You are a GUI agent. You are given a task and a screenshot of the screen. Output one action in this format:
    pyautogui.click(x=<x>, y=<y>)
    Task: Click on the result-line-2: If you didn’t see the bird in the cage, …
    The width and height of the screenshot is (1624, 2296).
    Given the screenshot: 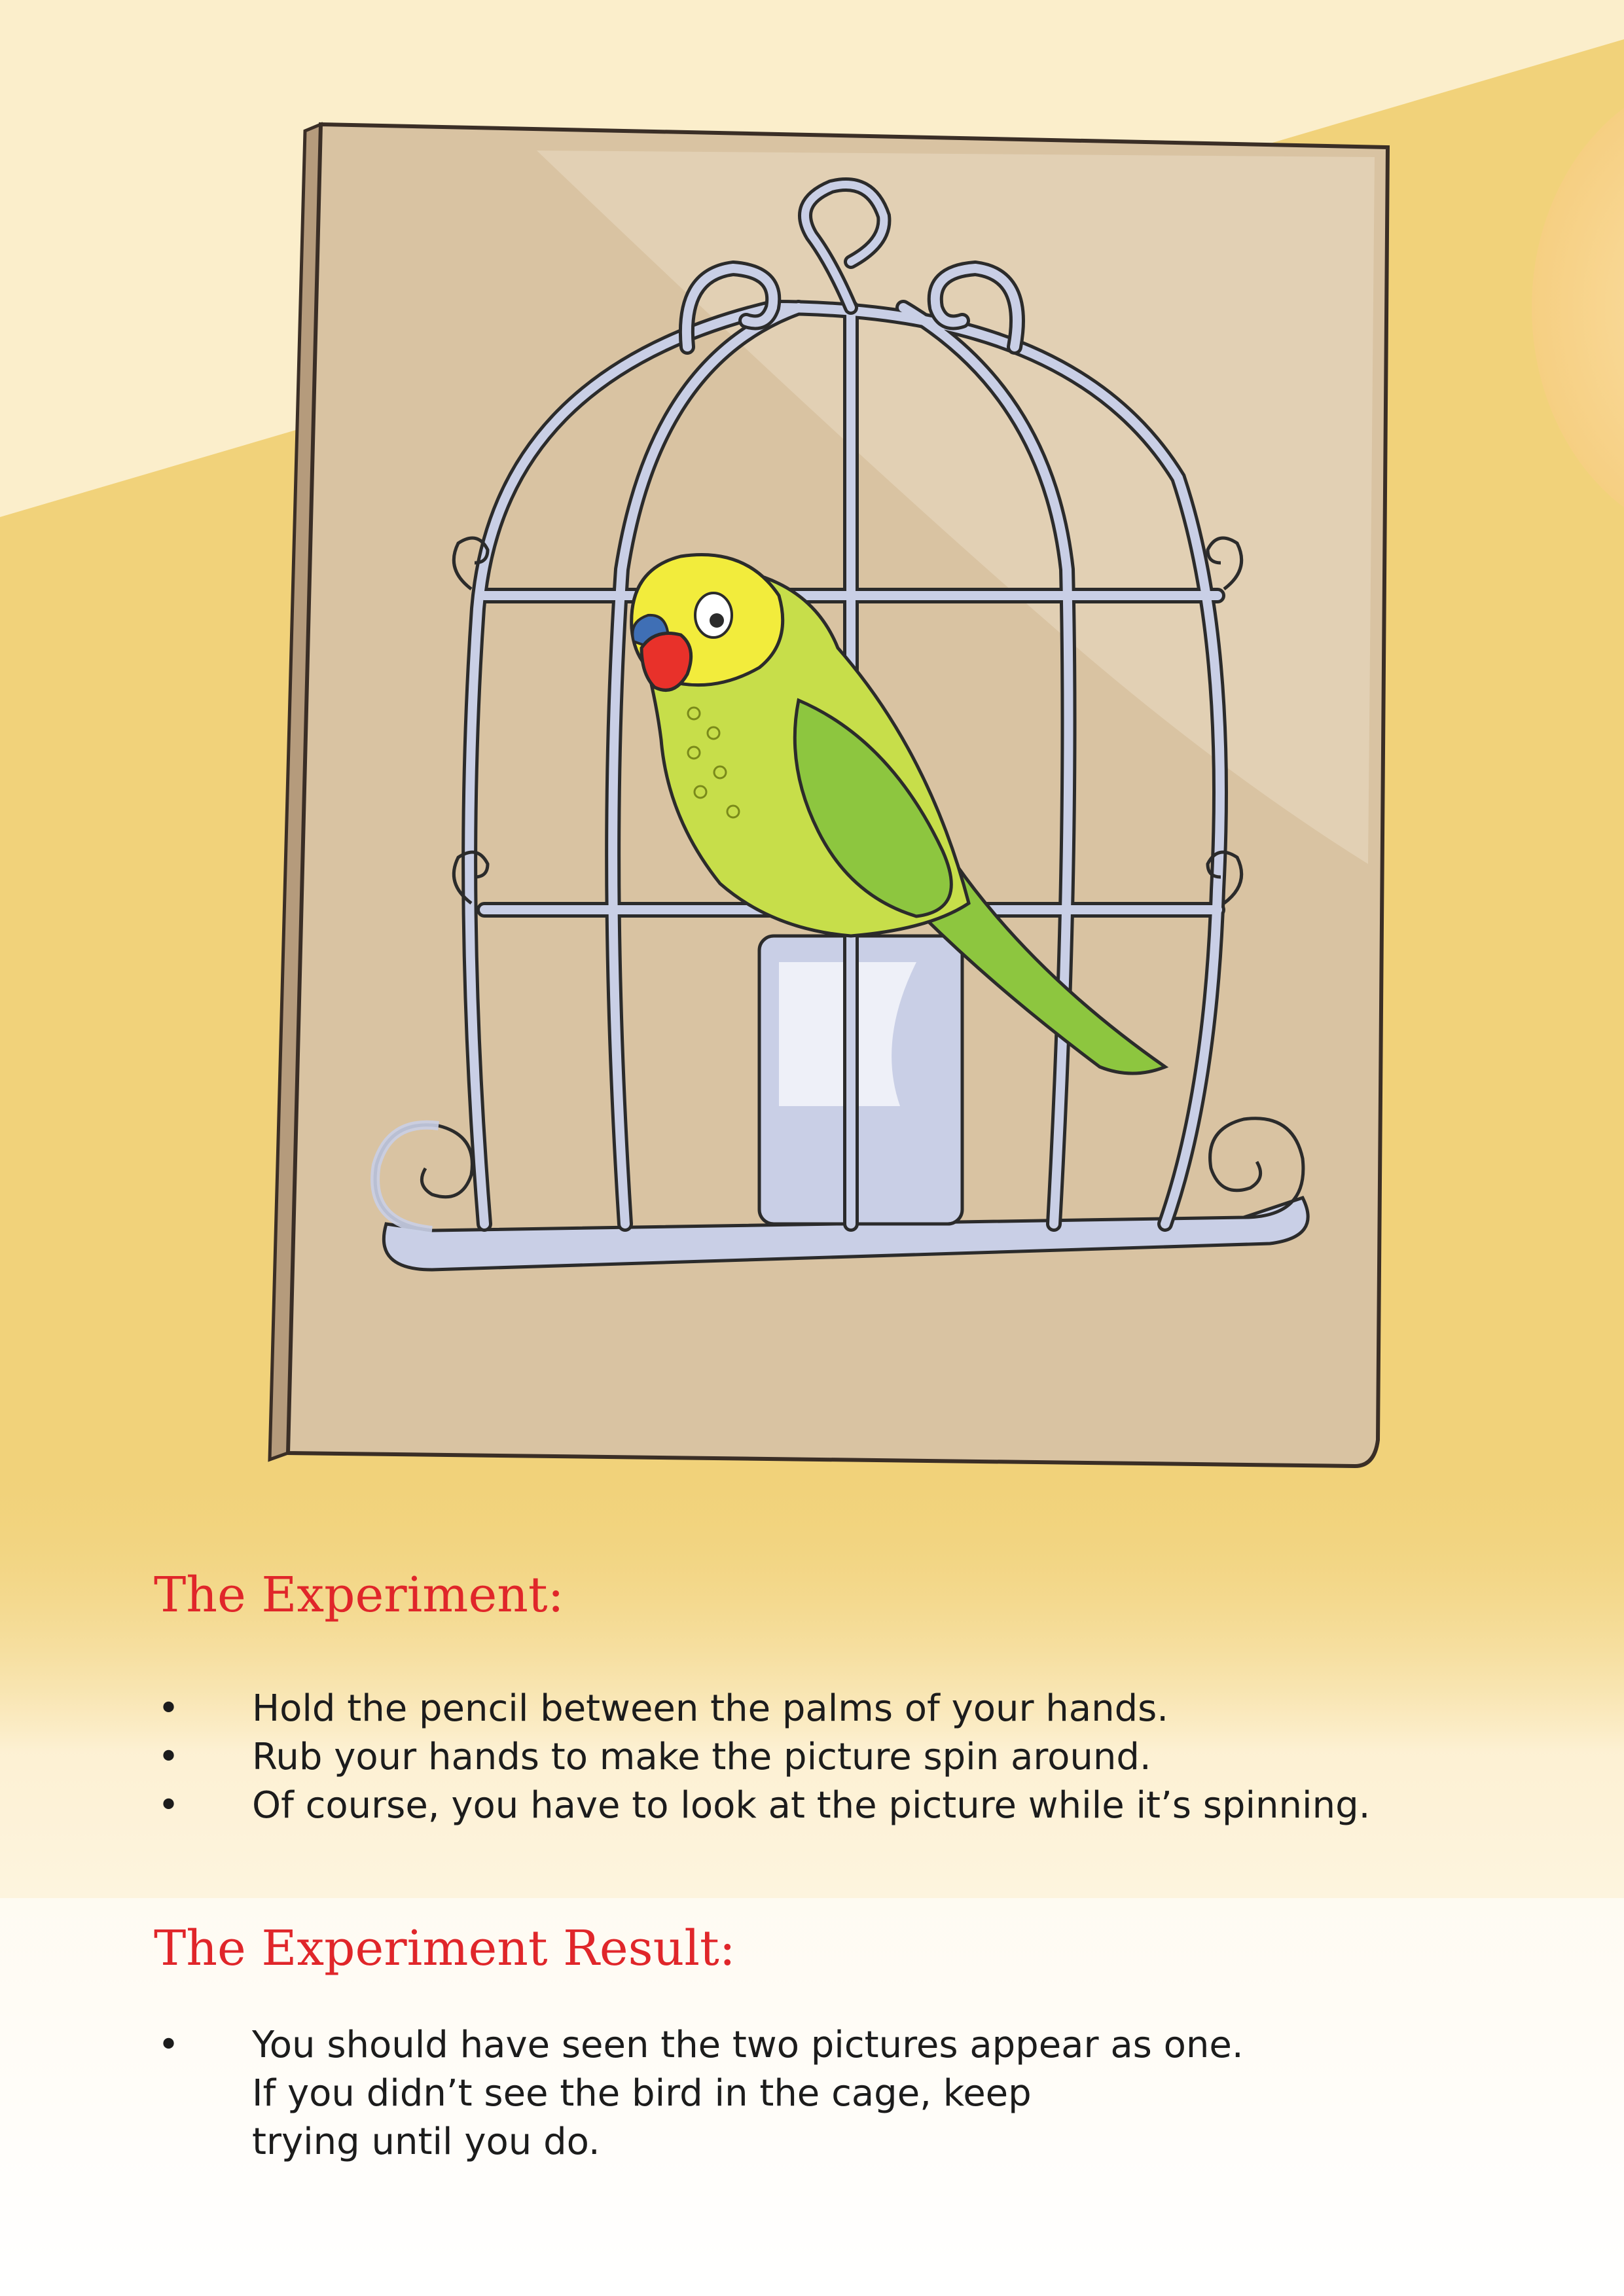 What is the action you would take?
    pyautogui.click(x=642, y=2093)
    